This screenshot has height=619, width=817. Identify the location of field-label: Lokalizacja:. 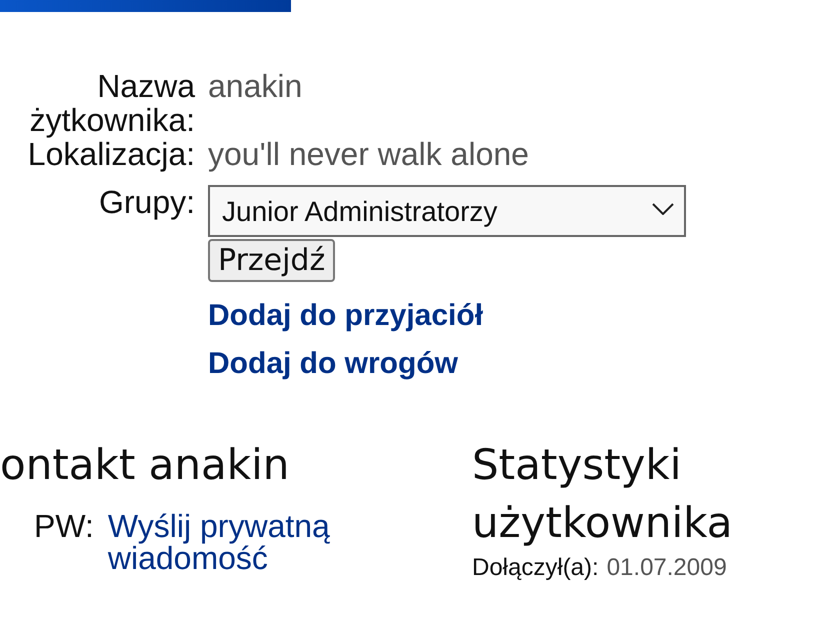
(110, 154).